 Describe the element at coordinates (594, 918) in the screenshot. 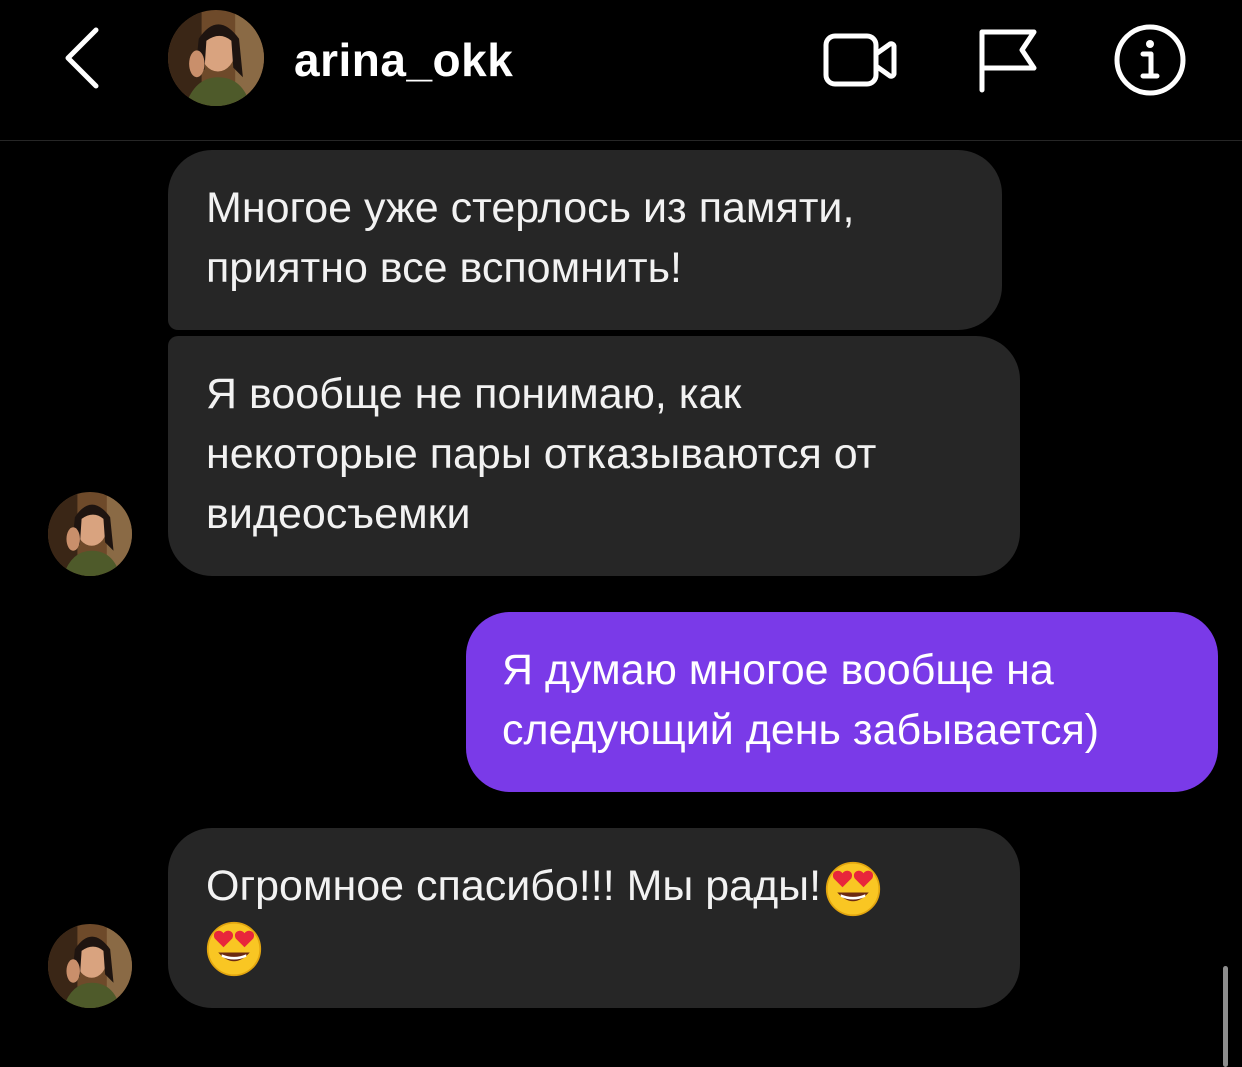

I see `message-bubble-incoming: Огромное спасибо!!! Мы рады!` at that location.